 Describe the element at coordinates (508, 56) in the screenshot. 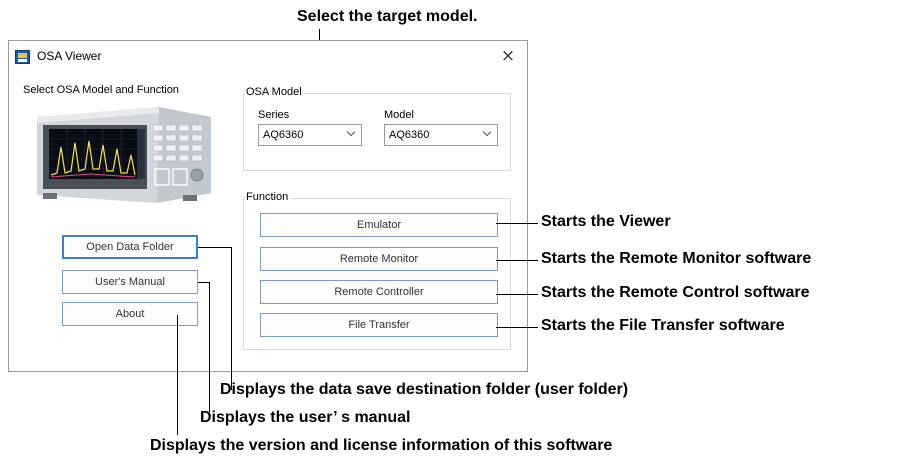

I see `close-button: ×` at that location.